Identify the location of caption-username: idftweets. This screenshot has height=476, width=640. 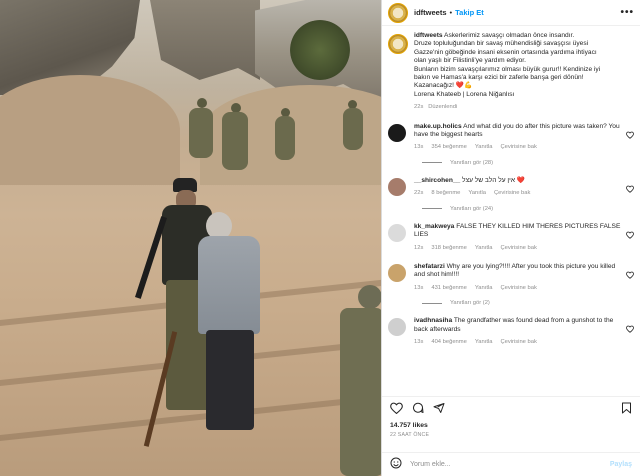
(428, 35).